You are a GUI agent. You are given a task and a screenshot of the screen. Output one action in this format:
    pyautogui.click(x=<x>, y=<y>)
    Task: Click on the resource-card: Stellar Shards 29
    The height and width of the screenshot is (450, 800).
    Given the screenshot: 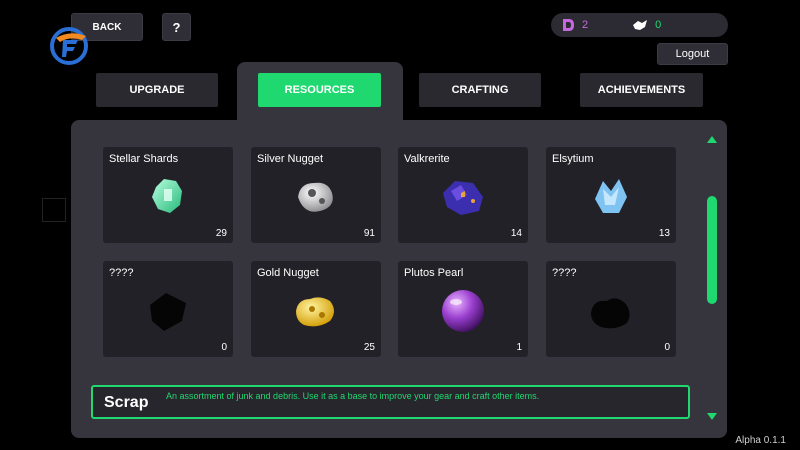 What is the action you would take?
    pyautogui.click(x=168, y=195)
    